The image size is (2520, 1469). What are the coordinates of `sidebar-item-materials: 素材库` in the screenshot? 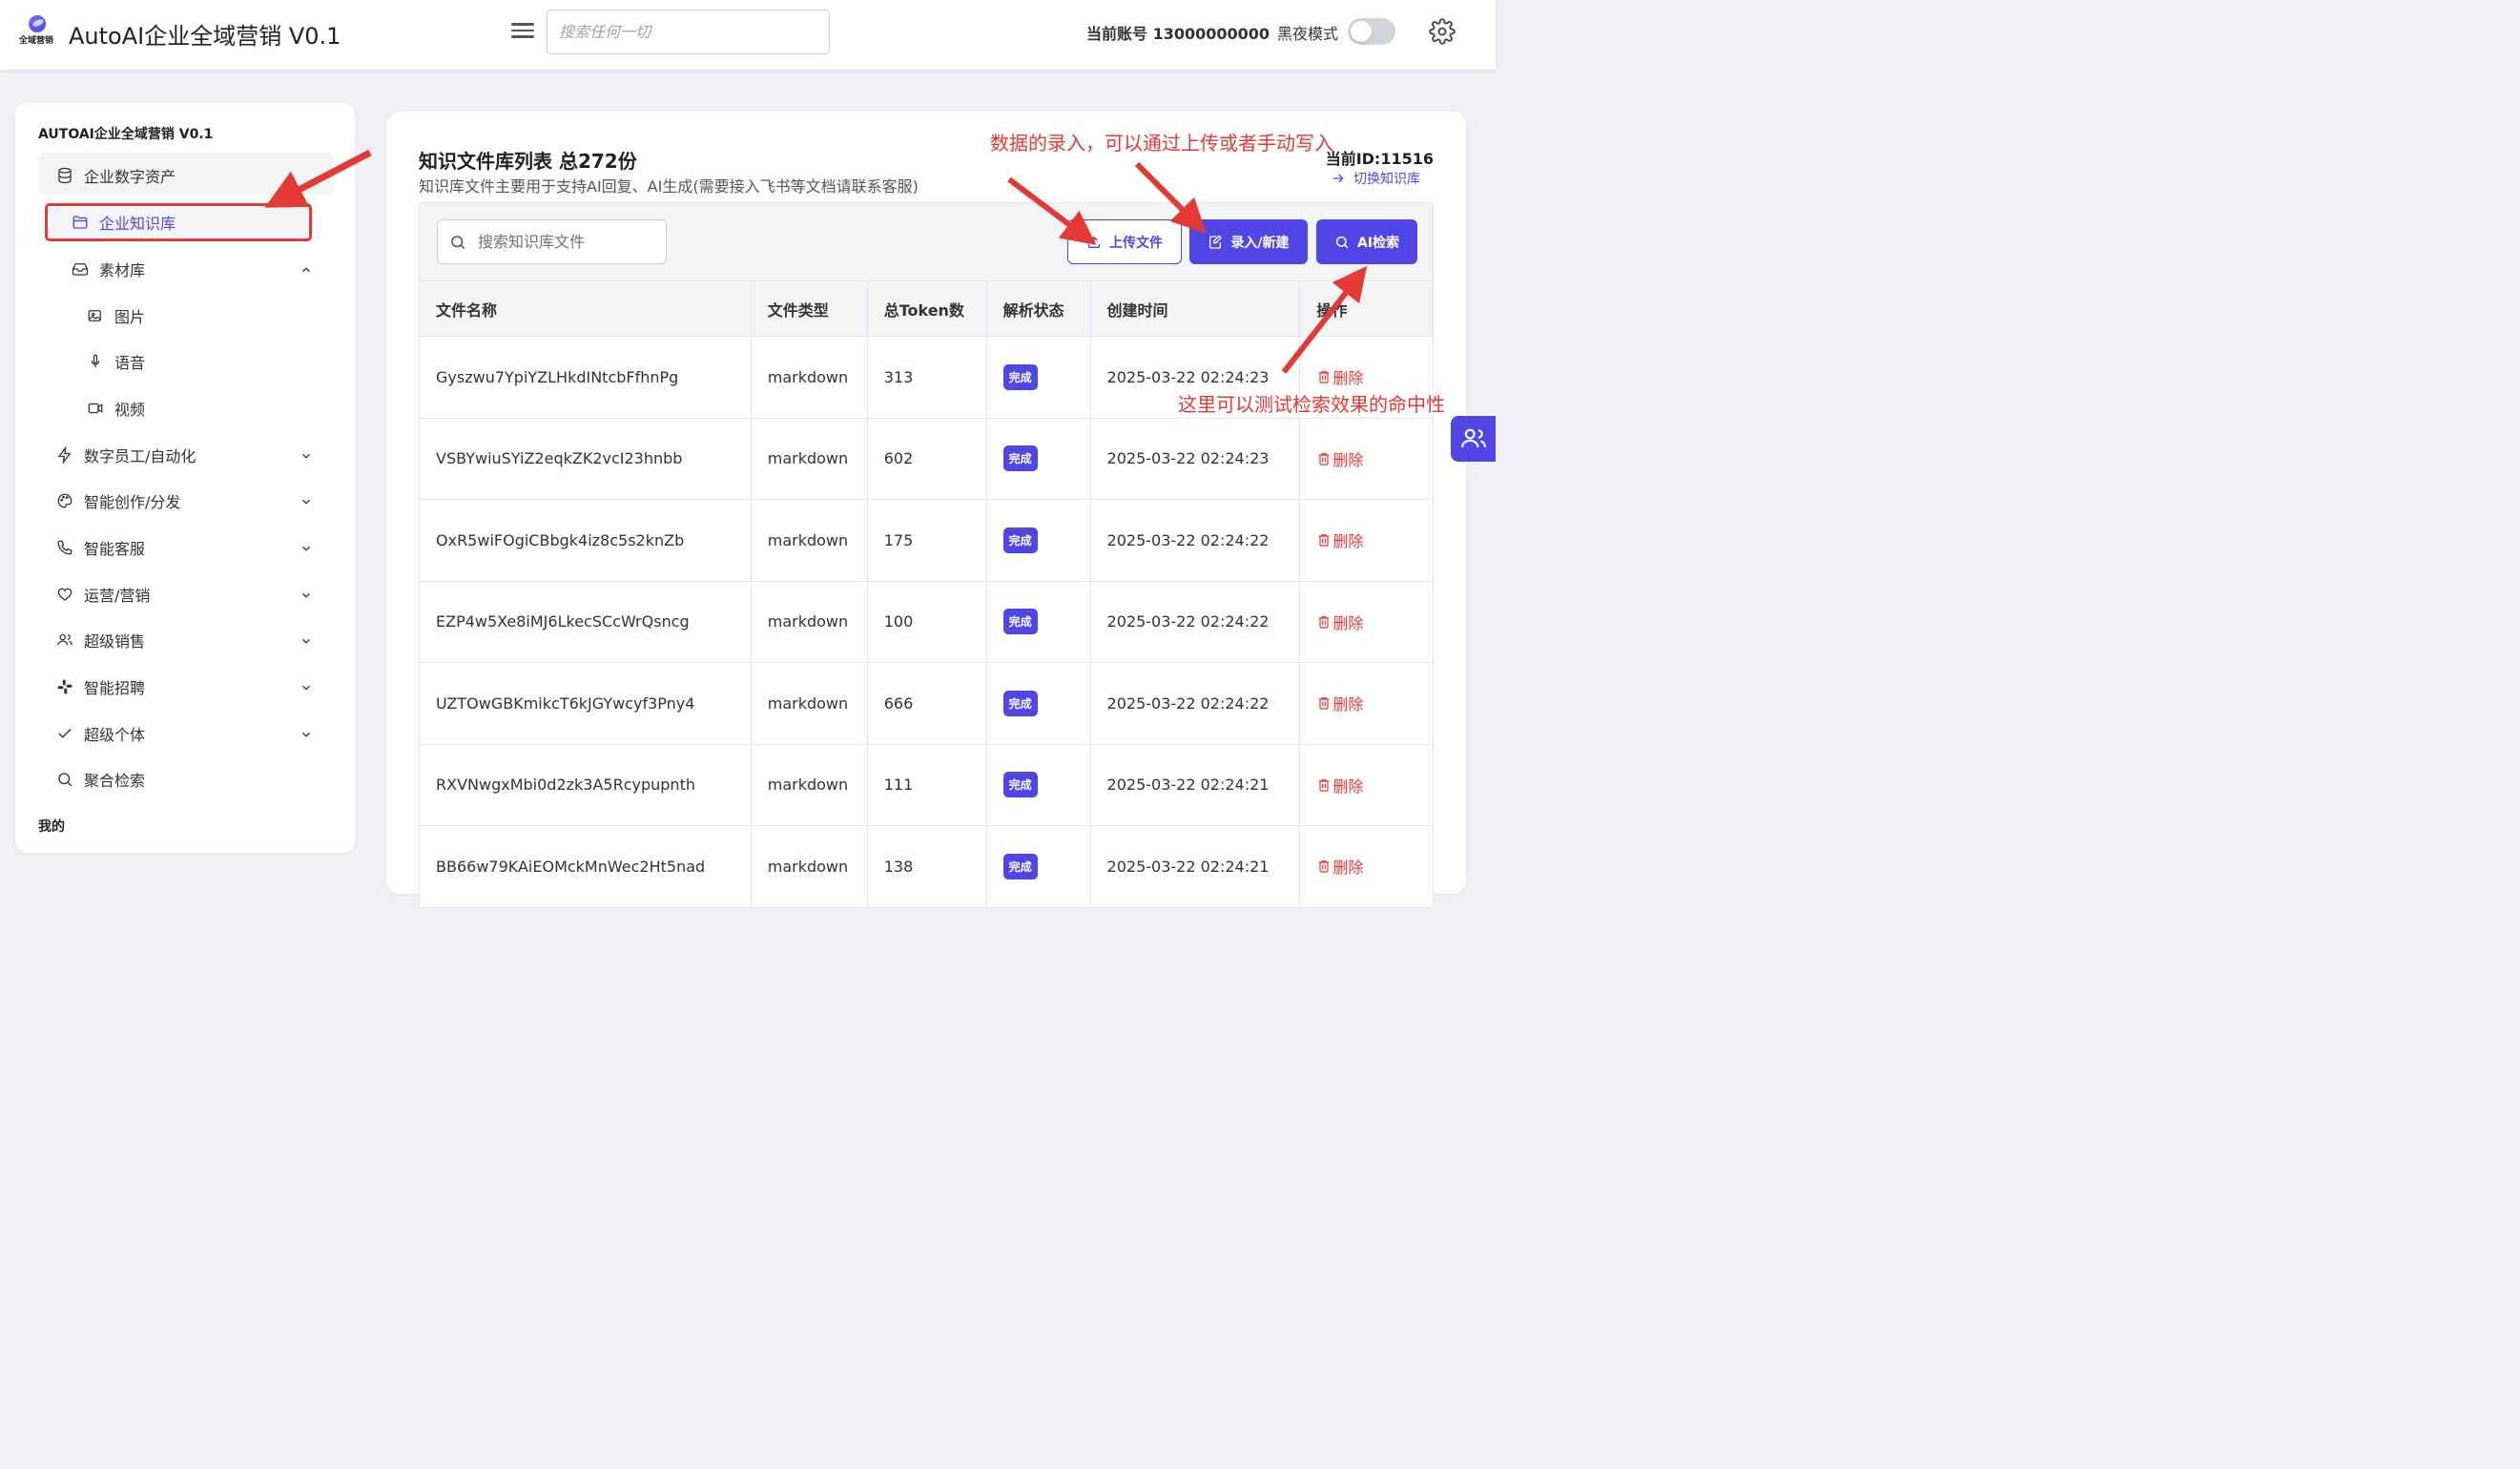 It's located at (192, 269).